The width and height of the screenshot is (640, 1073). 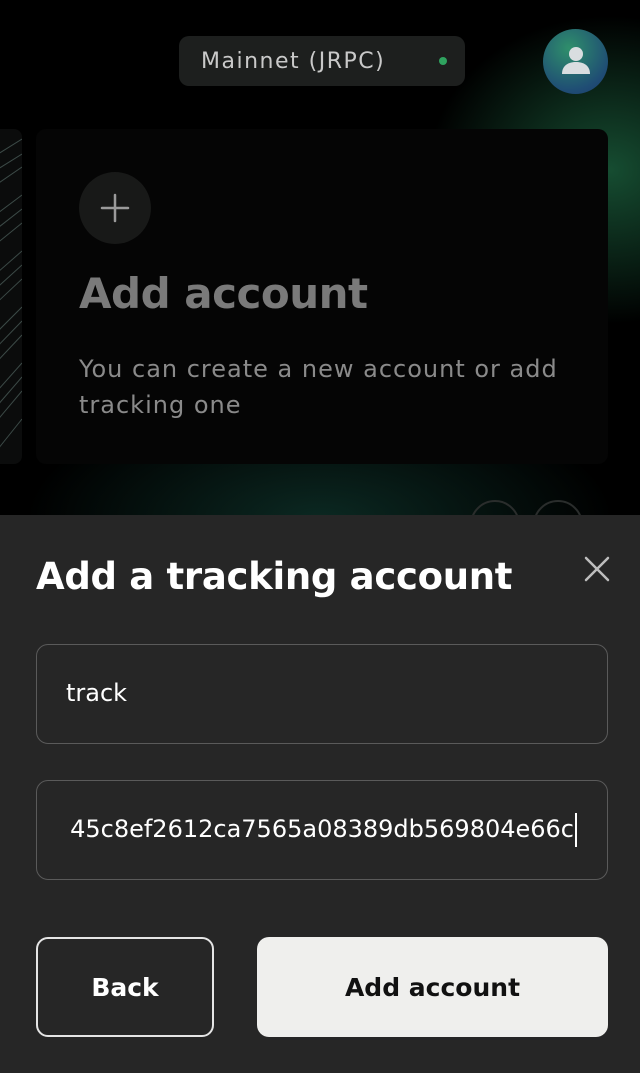 I want to click on close-button, so click(x=597, y=569).